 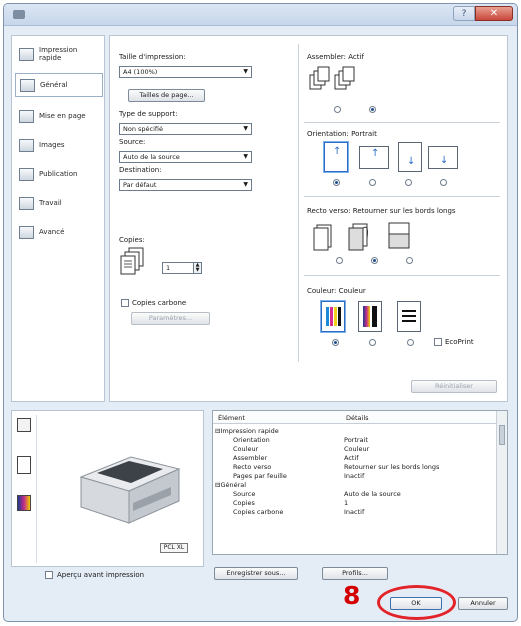 What do you see at coordinates (409, 260) in the screenshot?
I see `duplex-short-radio` at bounding box center [409, 260].